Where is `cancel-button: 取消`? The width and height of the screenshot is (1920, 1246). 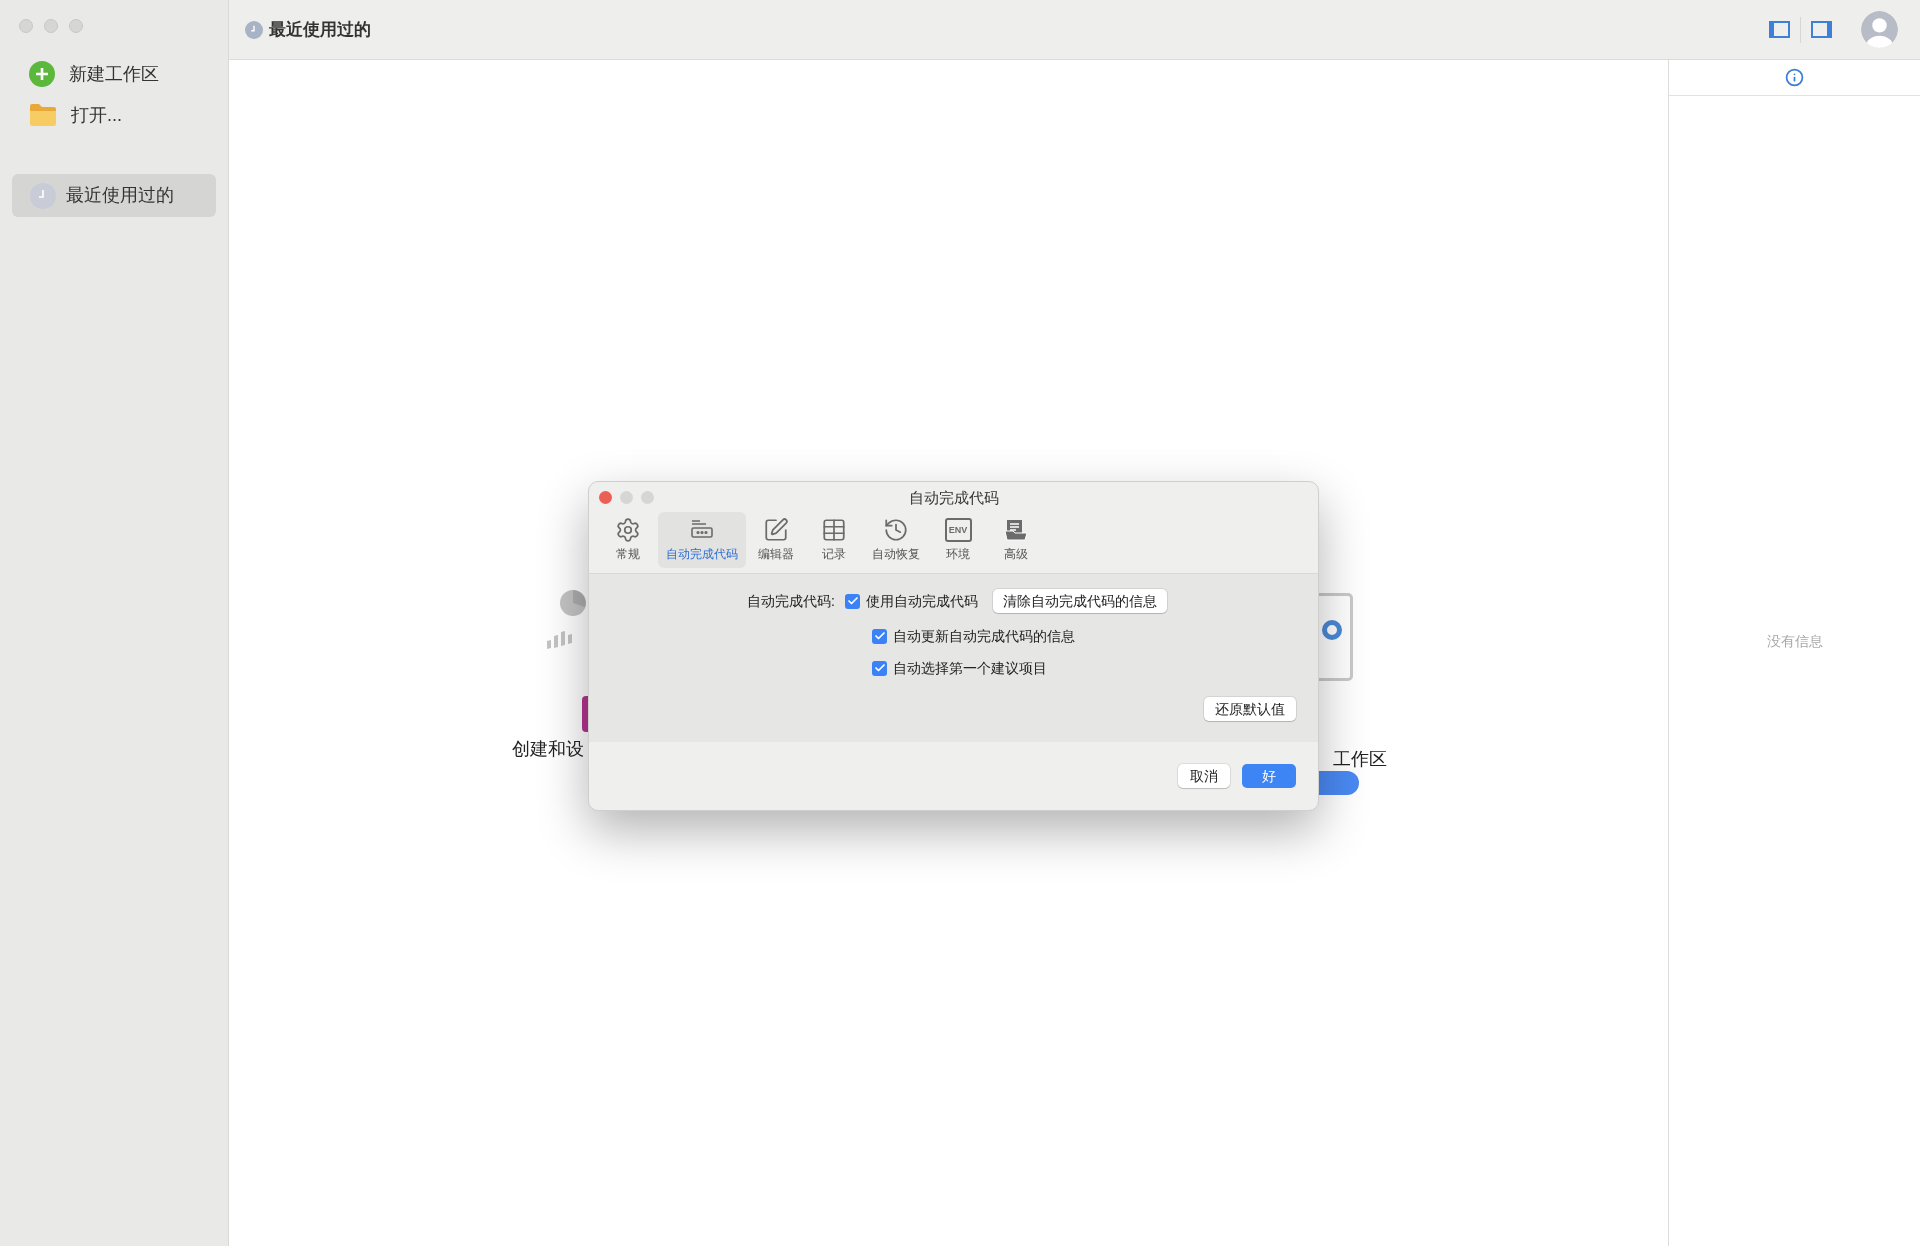 cancel-button: 取消 is located at coordinates (1204, 776).